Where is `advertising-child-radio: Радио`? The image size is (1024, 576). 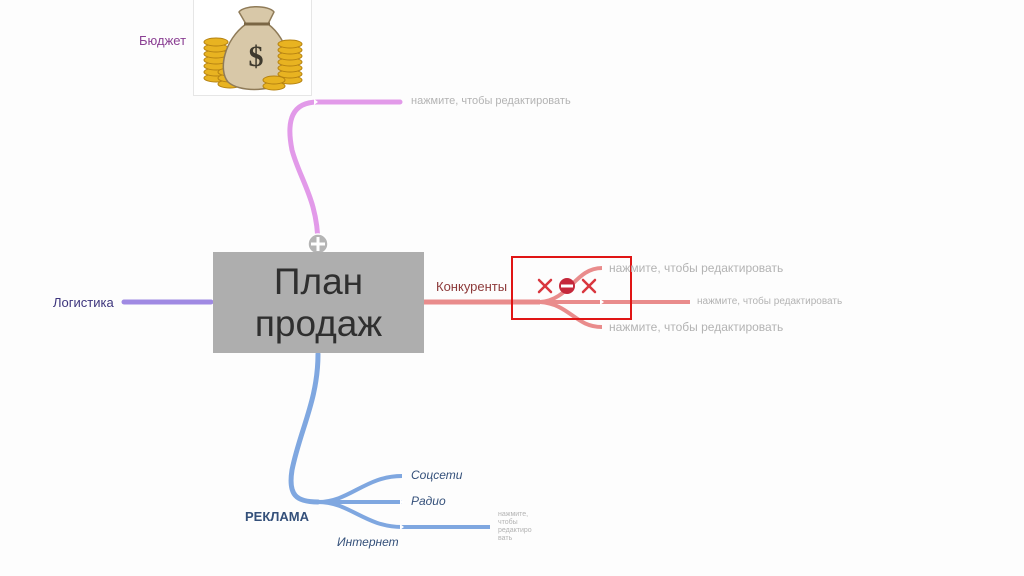
advertising-child-radio: Радио is located at coordinates (428, 501).